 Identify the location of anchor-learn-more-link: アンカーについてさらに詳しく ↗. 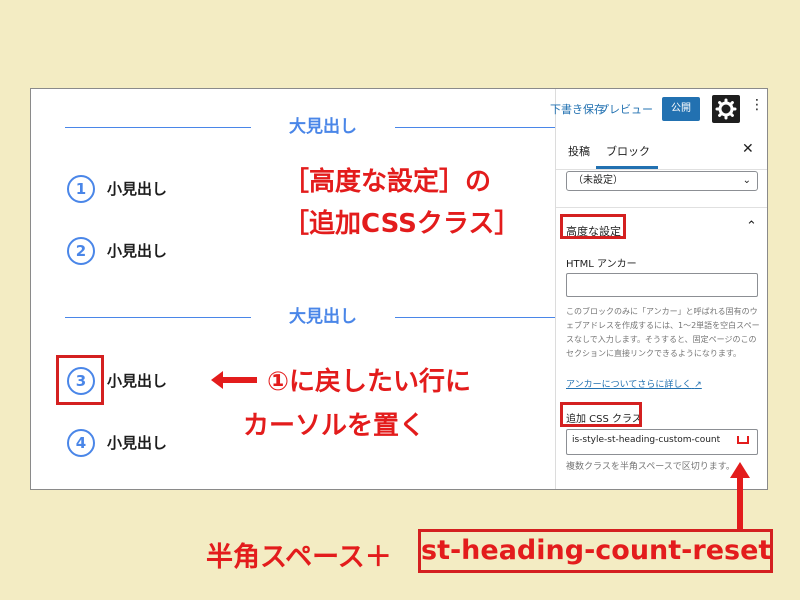
(634, 383).